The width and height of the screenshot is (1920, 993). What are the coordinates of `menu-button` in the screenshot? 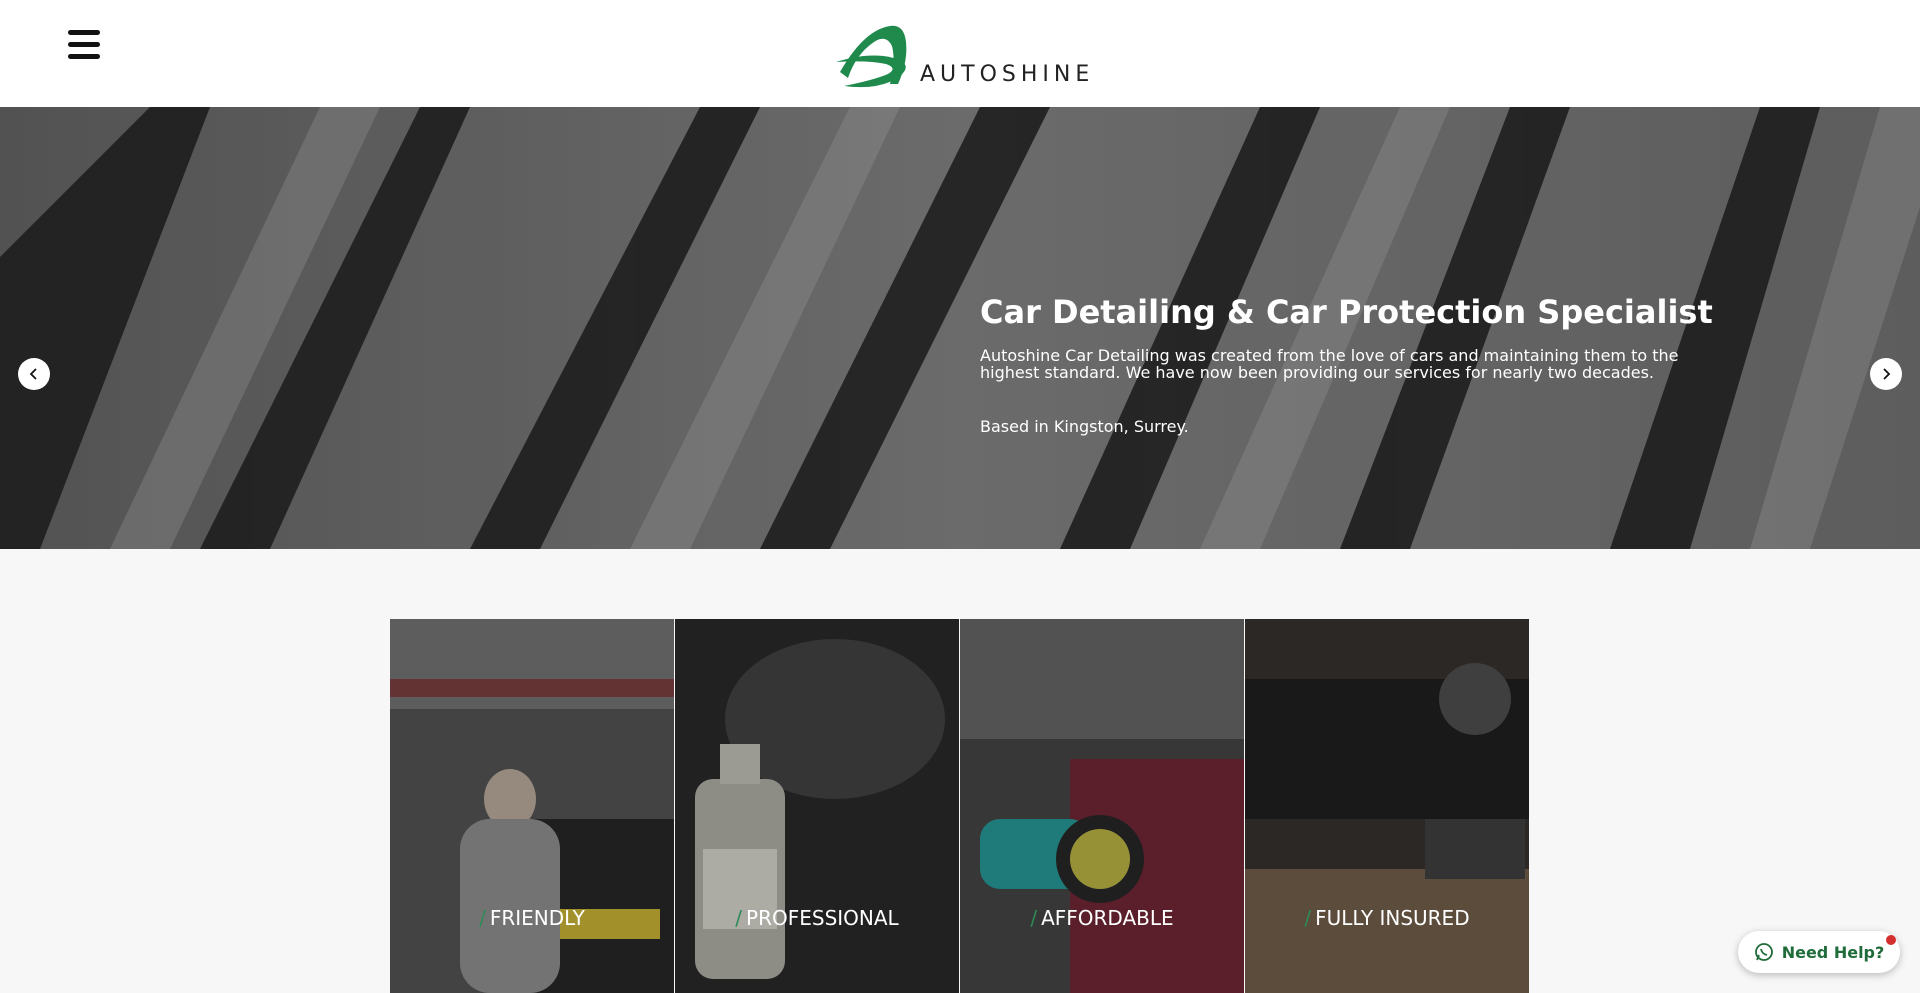 It's located at (85, 45).